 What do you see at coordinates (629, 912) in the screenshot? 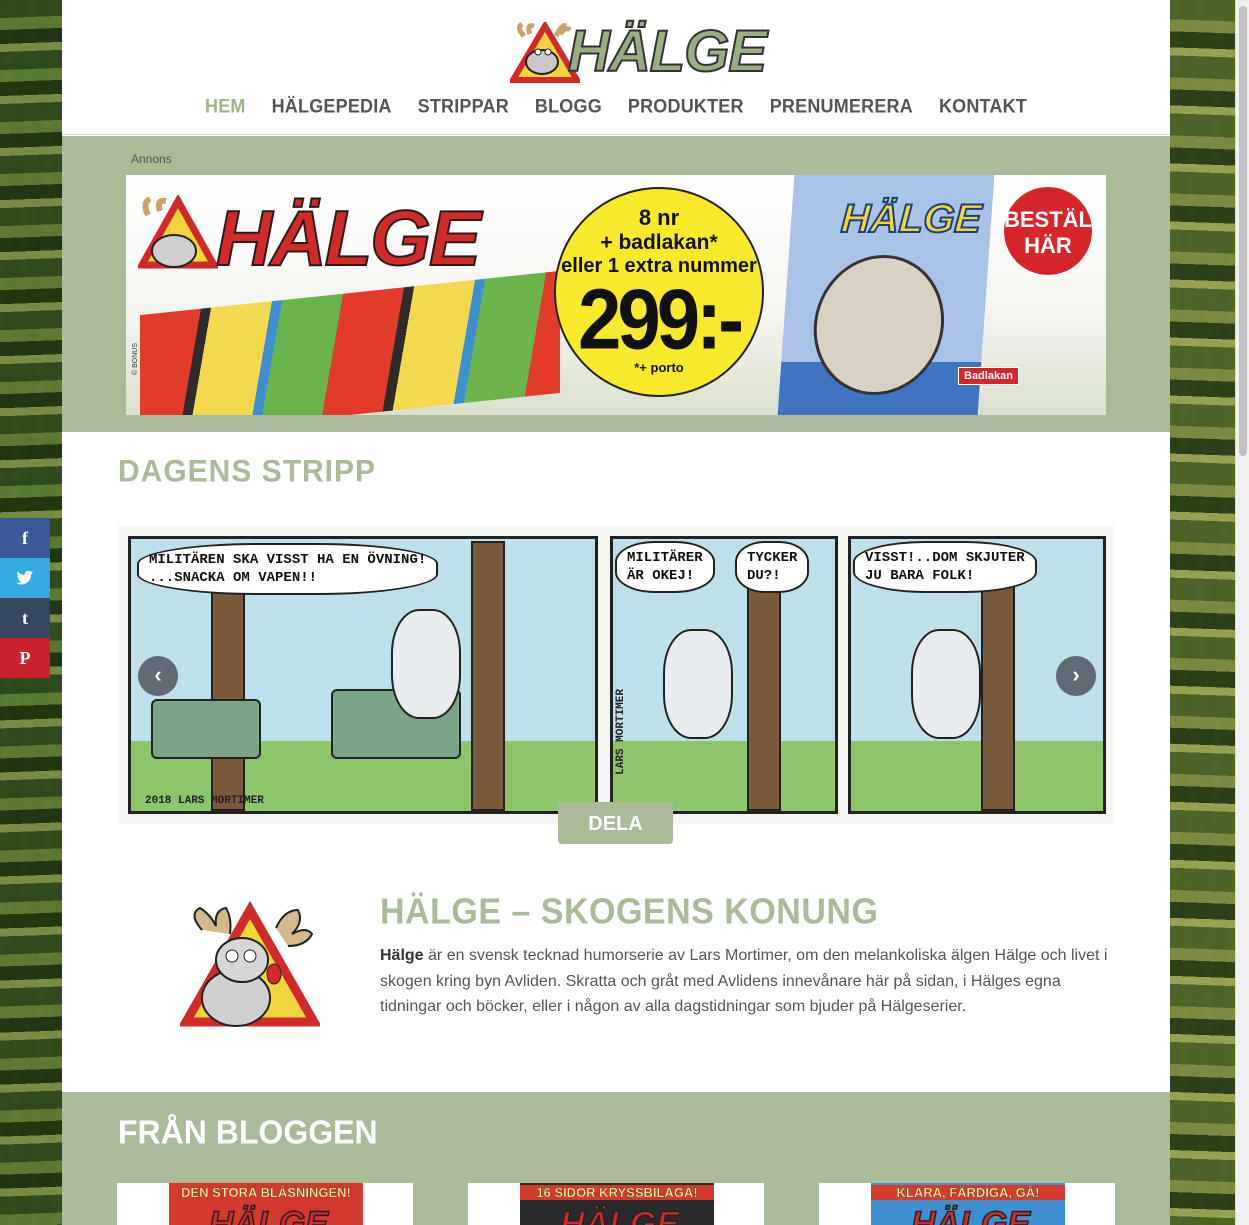
I see `about-title: HÄLGE – SKOGENS KONUNG` at bounding box center [629, 912].